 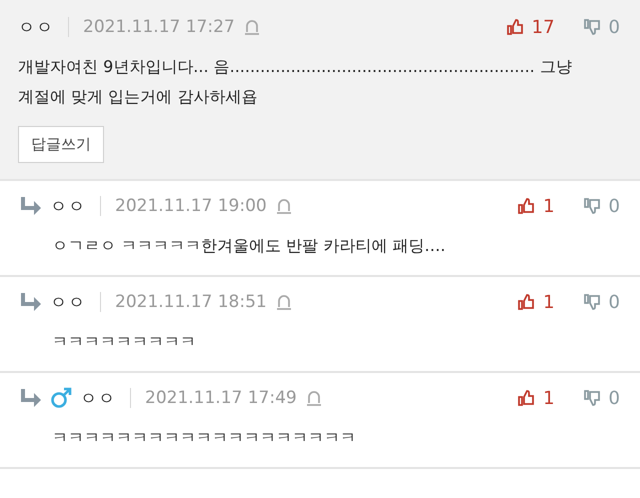 What do you see at coordinates (191, 302) in the screenshot?
I see `comment-date: 2021.11.17 18:51` at bounding box center [191, 302].